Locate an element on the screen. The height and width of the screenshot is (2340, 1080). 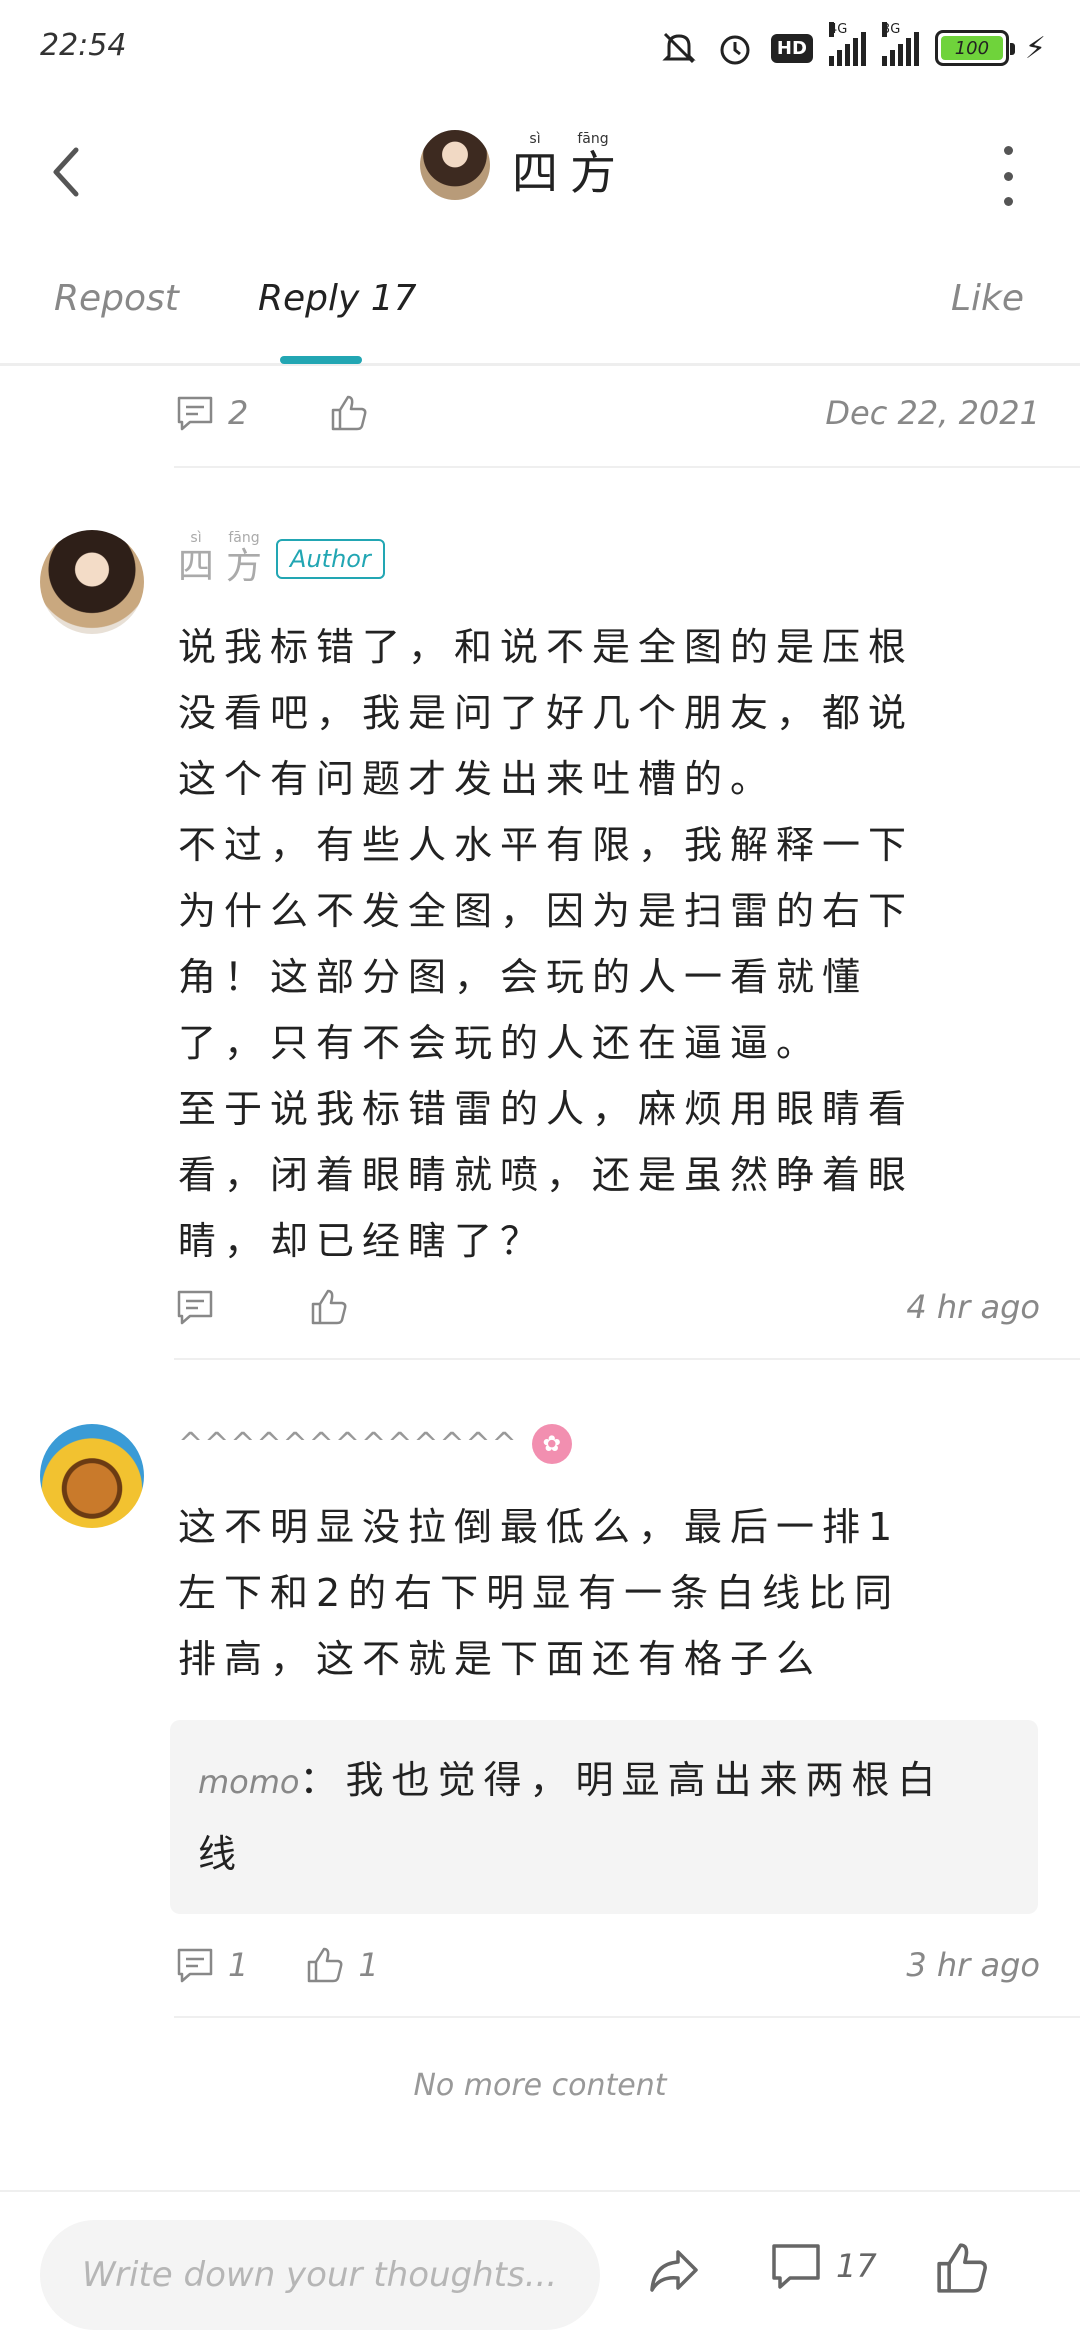
tab-bar: Repost Reply 17 Like is located at coordinates (540, 306).